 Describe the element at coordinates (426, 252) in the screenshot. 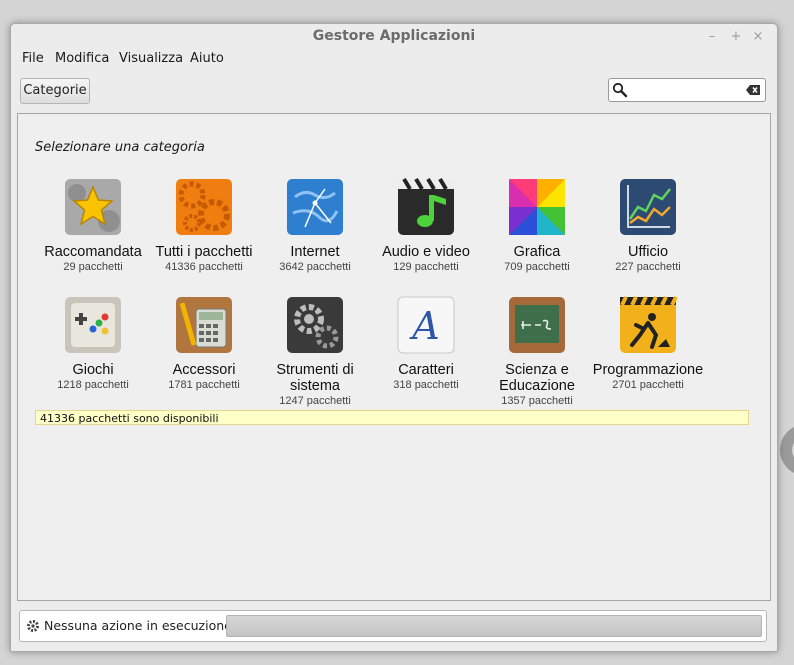

I see `category-name: Audio e video` at that location.